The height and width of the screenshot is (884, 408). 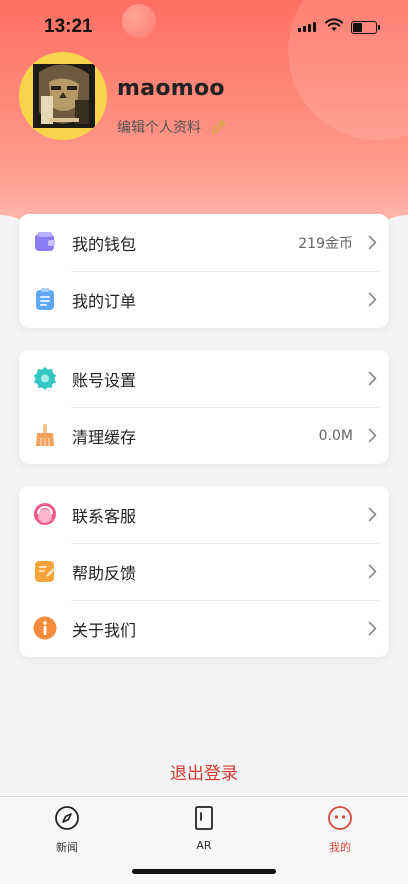 What do you see at coordinates (68, 26) in the screenshot?
I see `status-time: 13:21` at bounding box center [68, 26].